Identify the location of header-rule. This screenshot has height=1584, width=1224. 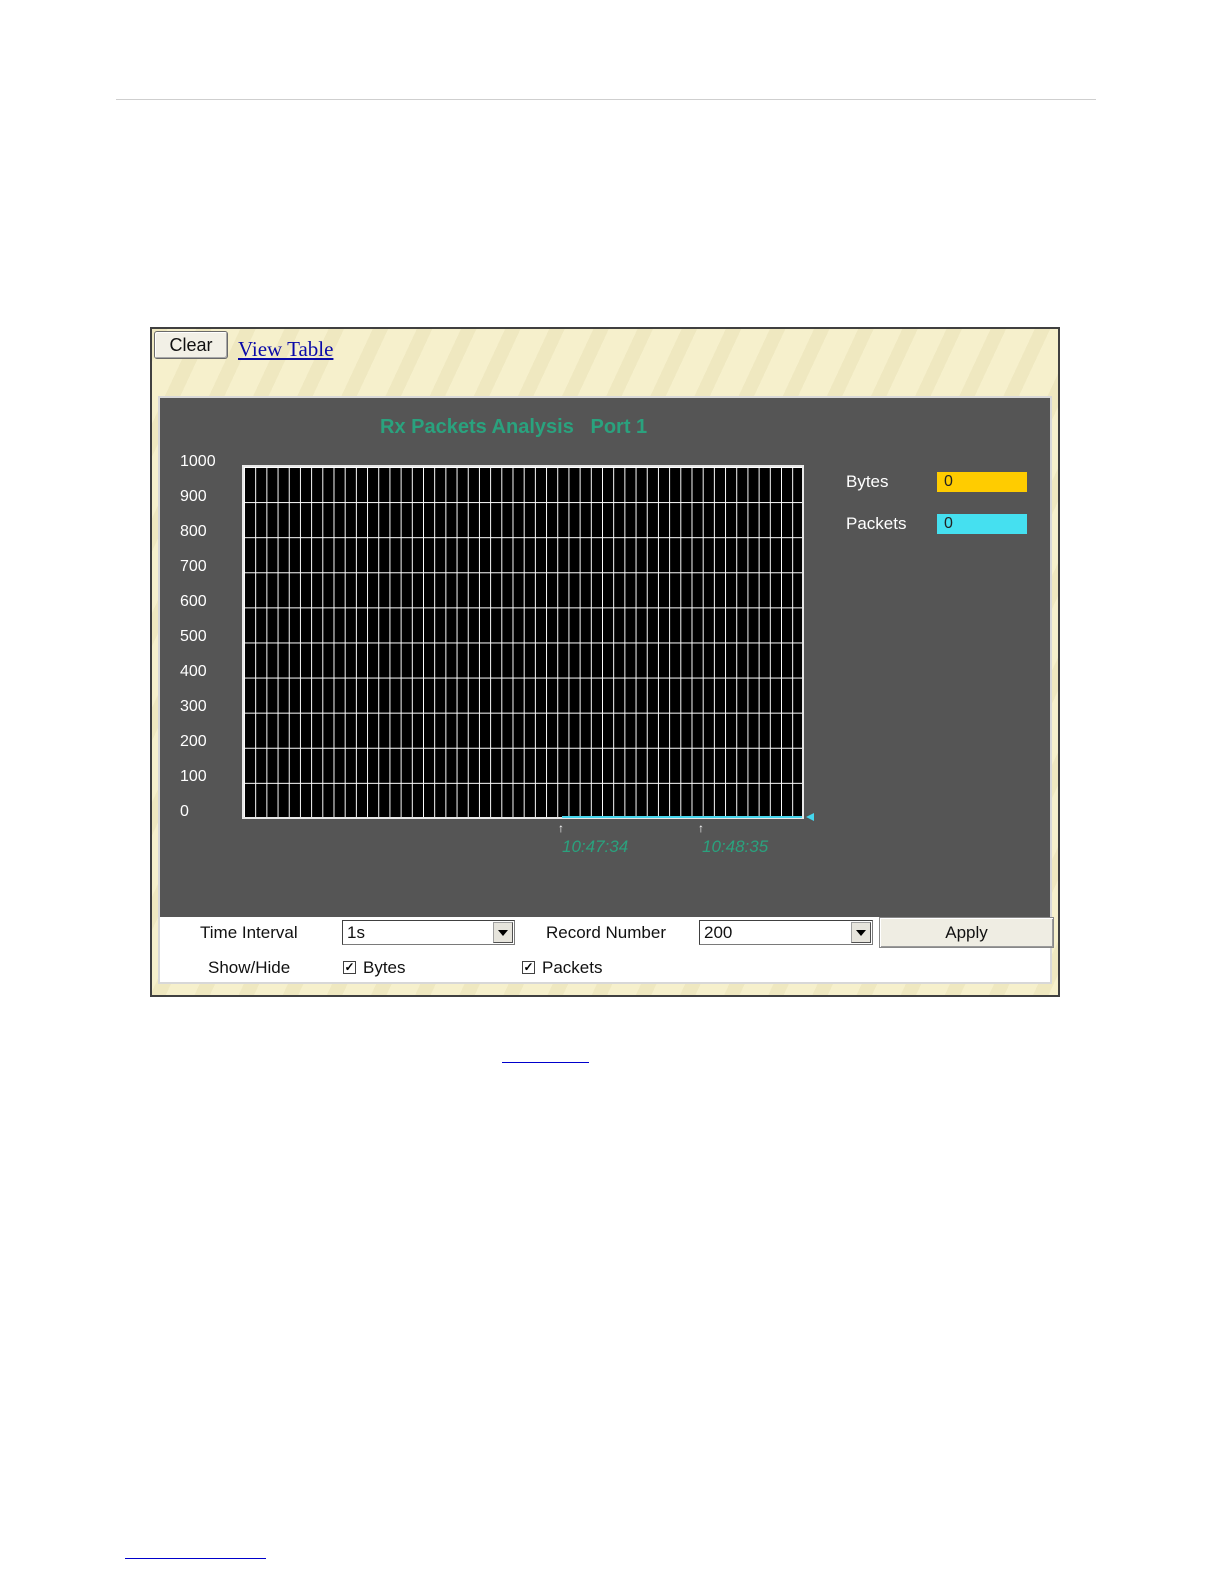
(606, 99).